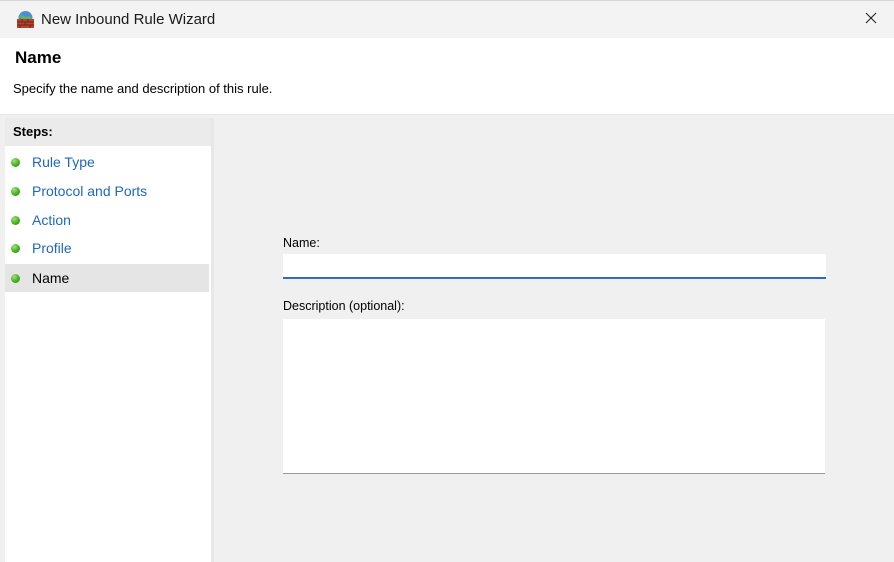 The width and height of the screenshot is (894, 562). I want to click on step-rule-type: Rule Type, so click(107, 162).